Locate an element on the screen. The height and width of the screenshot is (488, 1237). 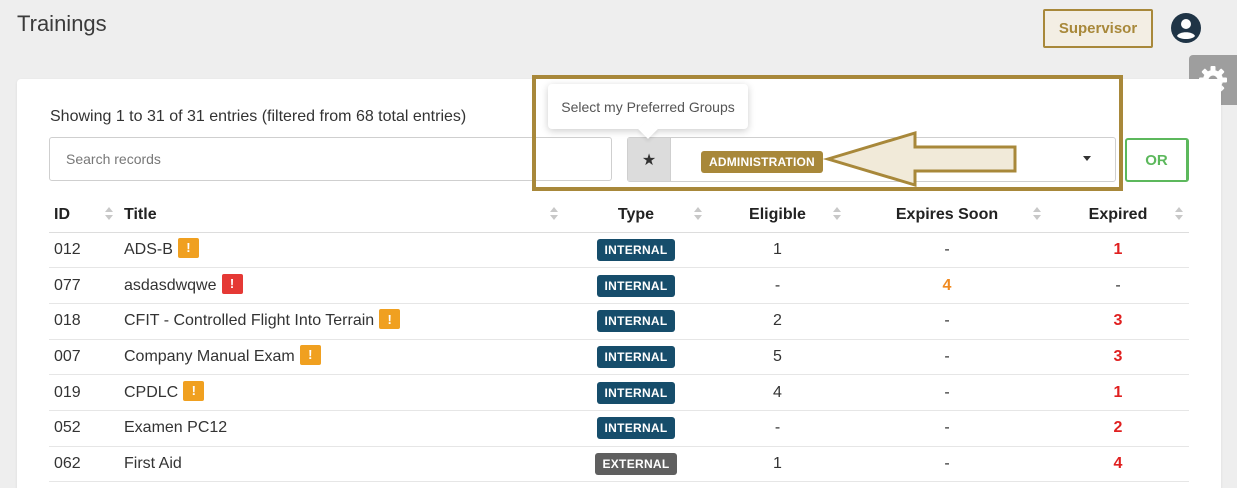
cell-id: 052 is located at coordinates (84, 428).